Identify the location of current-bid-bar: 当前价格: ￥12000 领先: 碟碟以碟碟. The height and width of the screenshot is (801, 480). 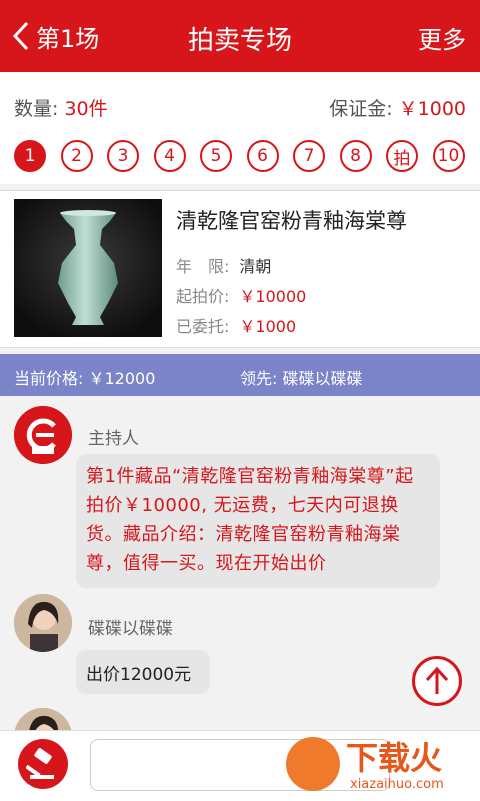
(240, 375).